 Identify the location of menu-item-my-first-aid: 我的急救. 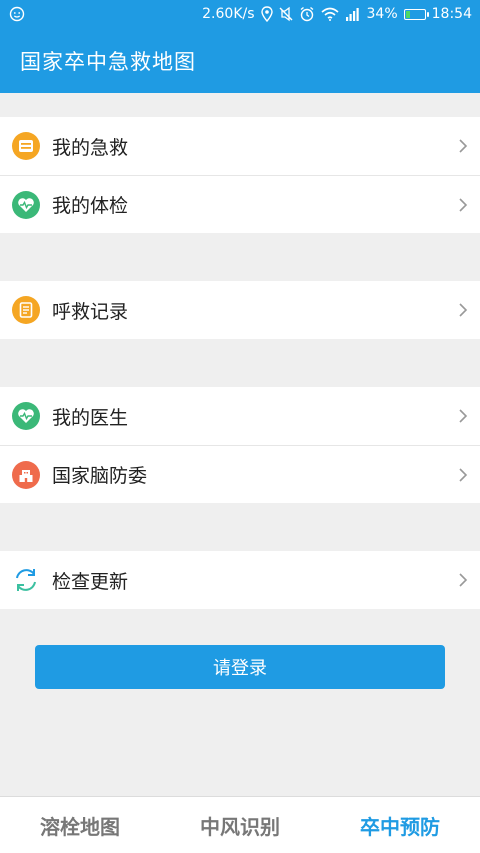
(240, 146).